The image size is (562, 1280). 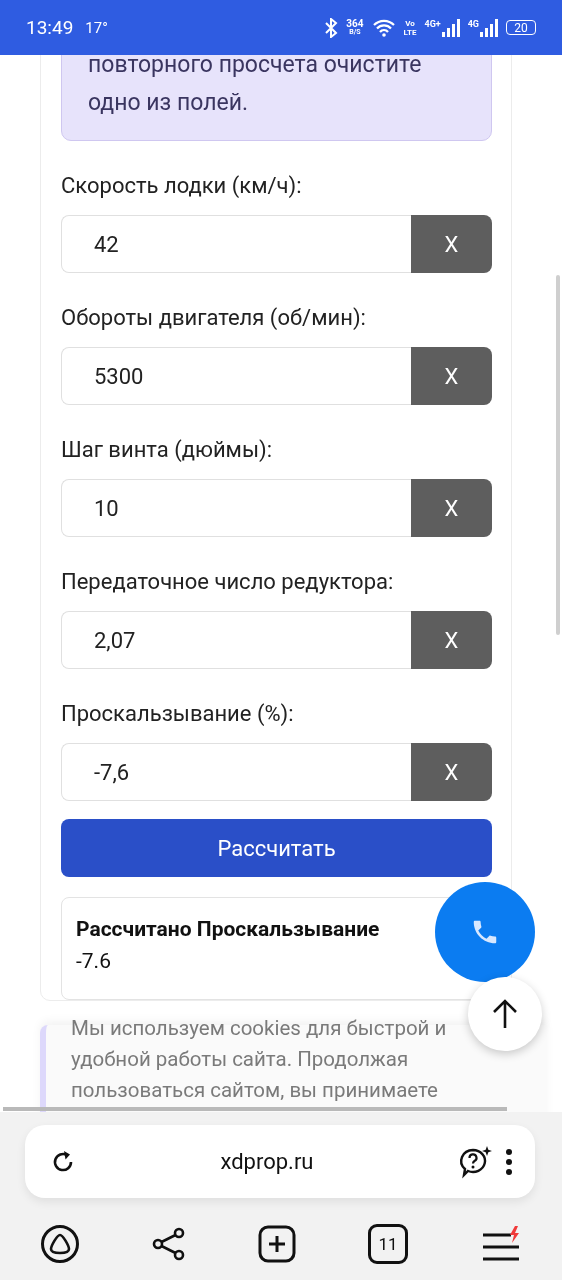 What do you see at coordinates (236, 376) in the screenshot?
I see `input-field: 5300` at bounding box center [236, 376].